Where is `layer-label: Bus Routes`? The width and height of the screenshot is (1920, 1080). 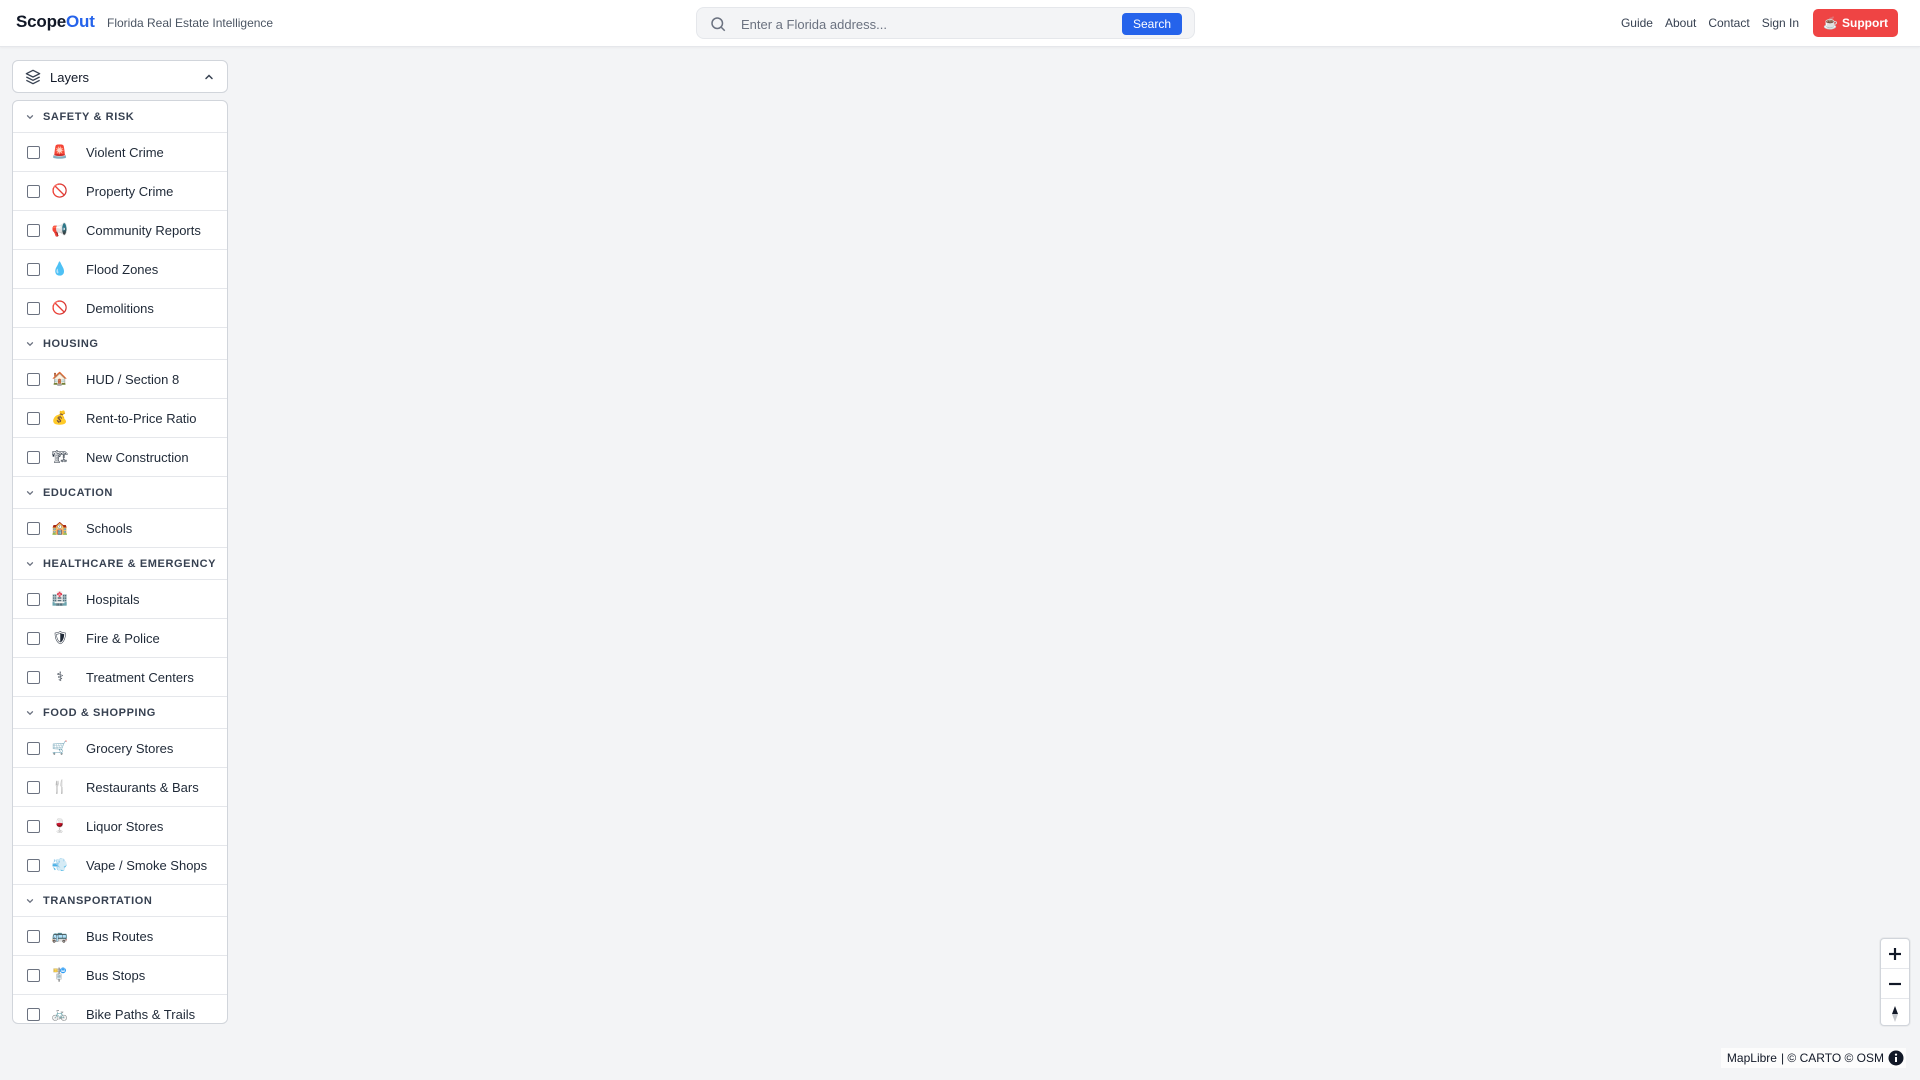
layer-label: Bus Routes is located at coordinates (120, 936).